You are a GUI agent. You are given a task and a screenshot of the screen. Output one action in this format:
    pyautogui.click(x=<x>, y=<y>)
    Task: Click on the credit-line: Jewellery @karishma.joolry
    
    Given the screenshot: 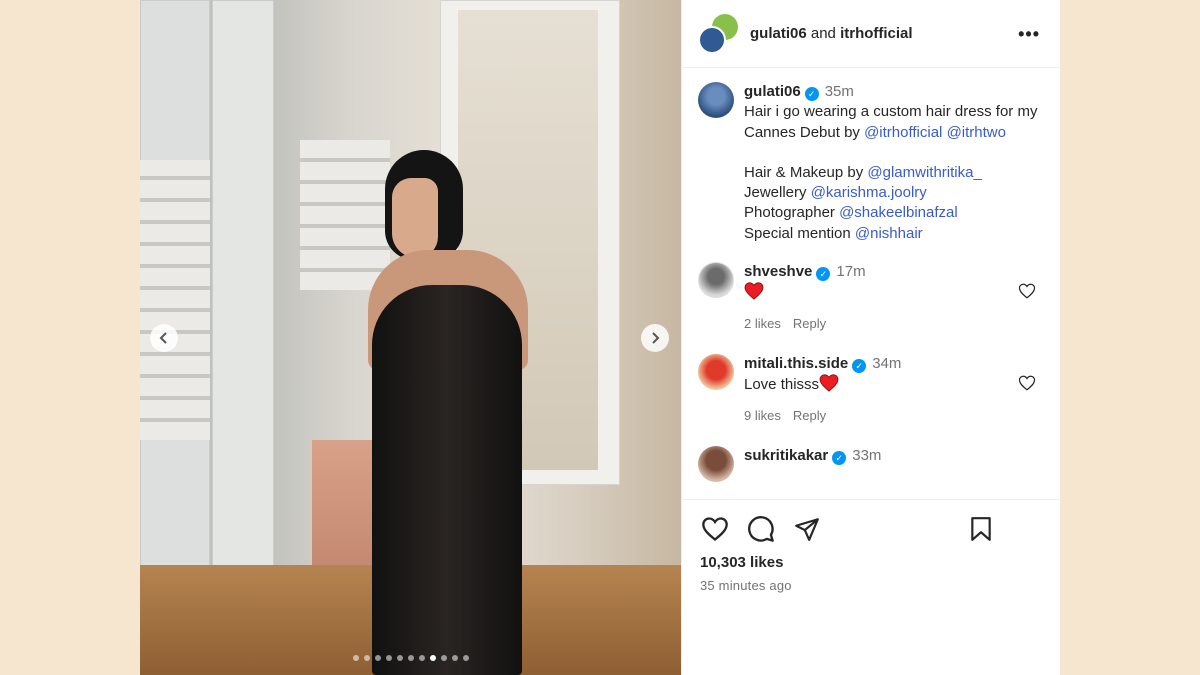 What is the action you would take?
    pyautogui.click(x=894, y=193)
    